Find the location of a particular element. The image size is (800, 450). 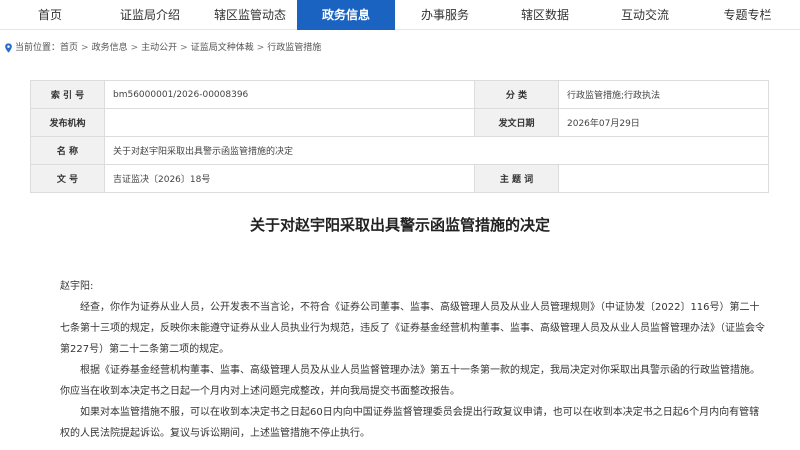

category-label: 分 类 is located at coordinates (516, 94).